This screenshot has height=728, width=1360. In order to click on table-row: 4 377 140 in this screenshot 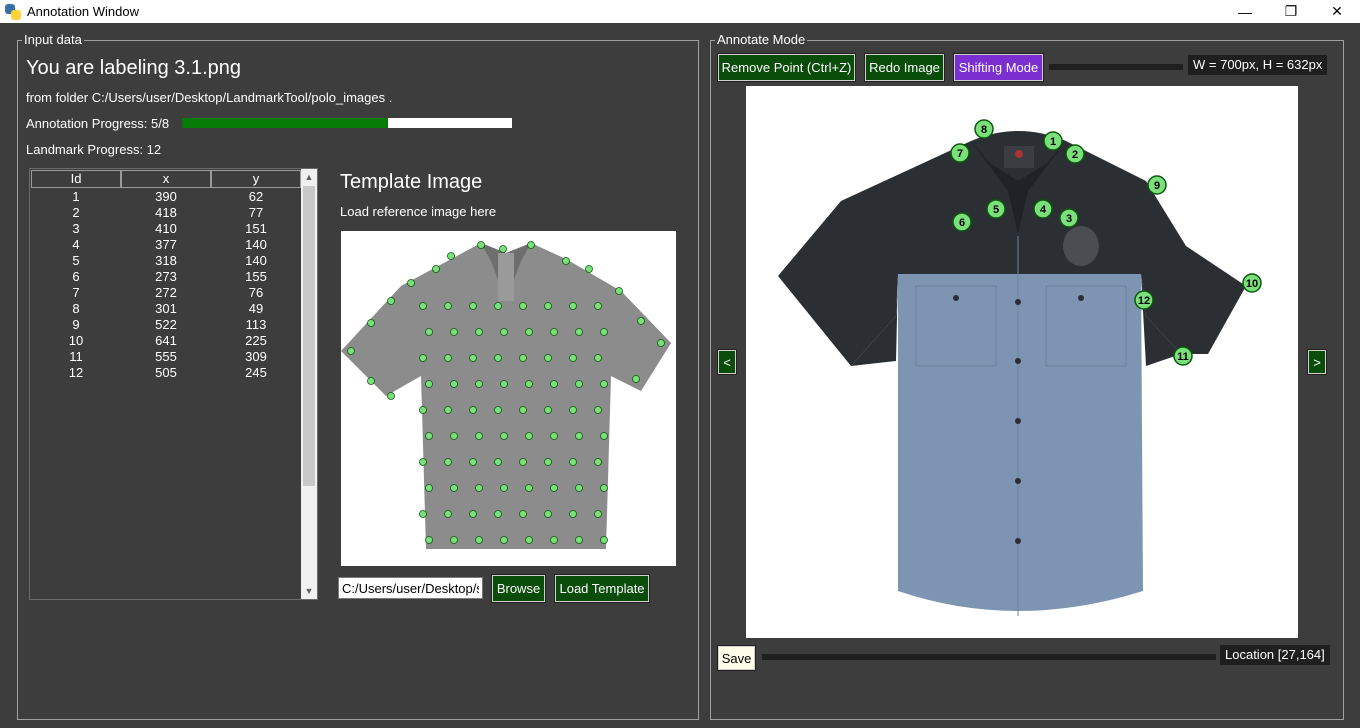, I will do `click(166, 245)`.